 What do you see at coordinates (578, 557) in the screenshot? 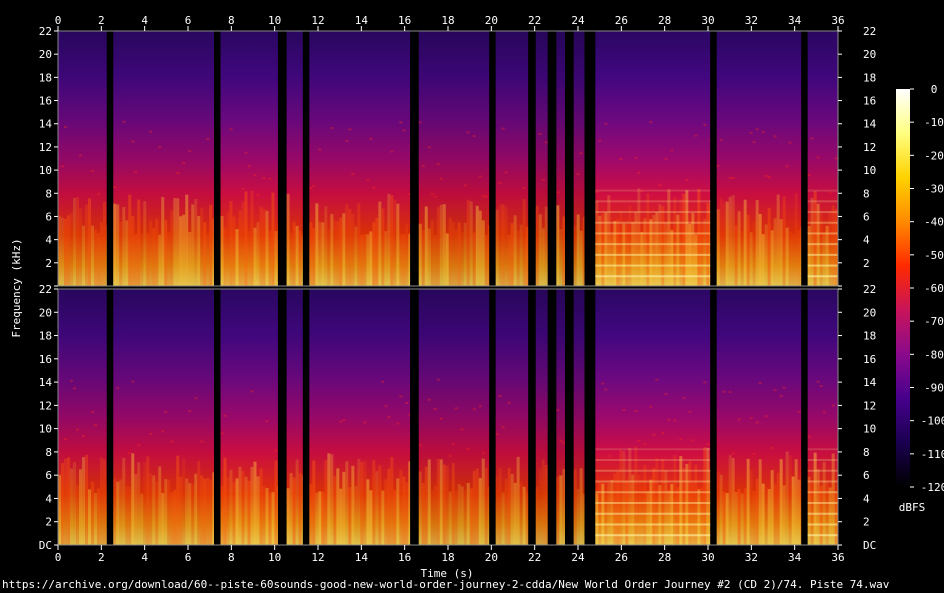
I see `x-tick-label-bottom: 24` at bounding box center [578, 557].